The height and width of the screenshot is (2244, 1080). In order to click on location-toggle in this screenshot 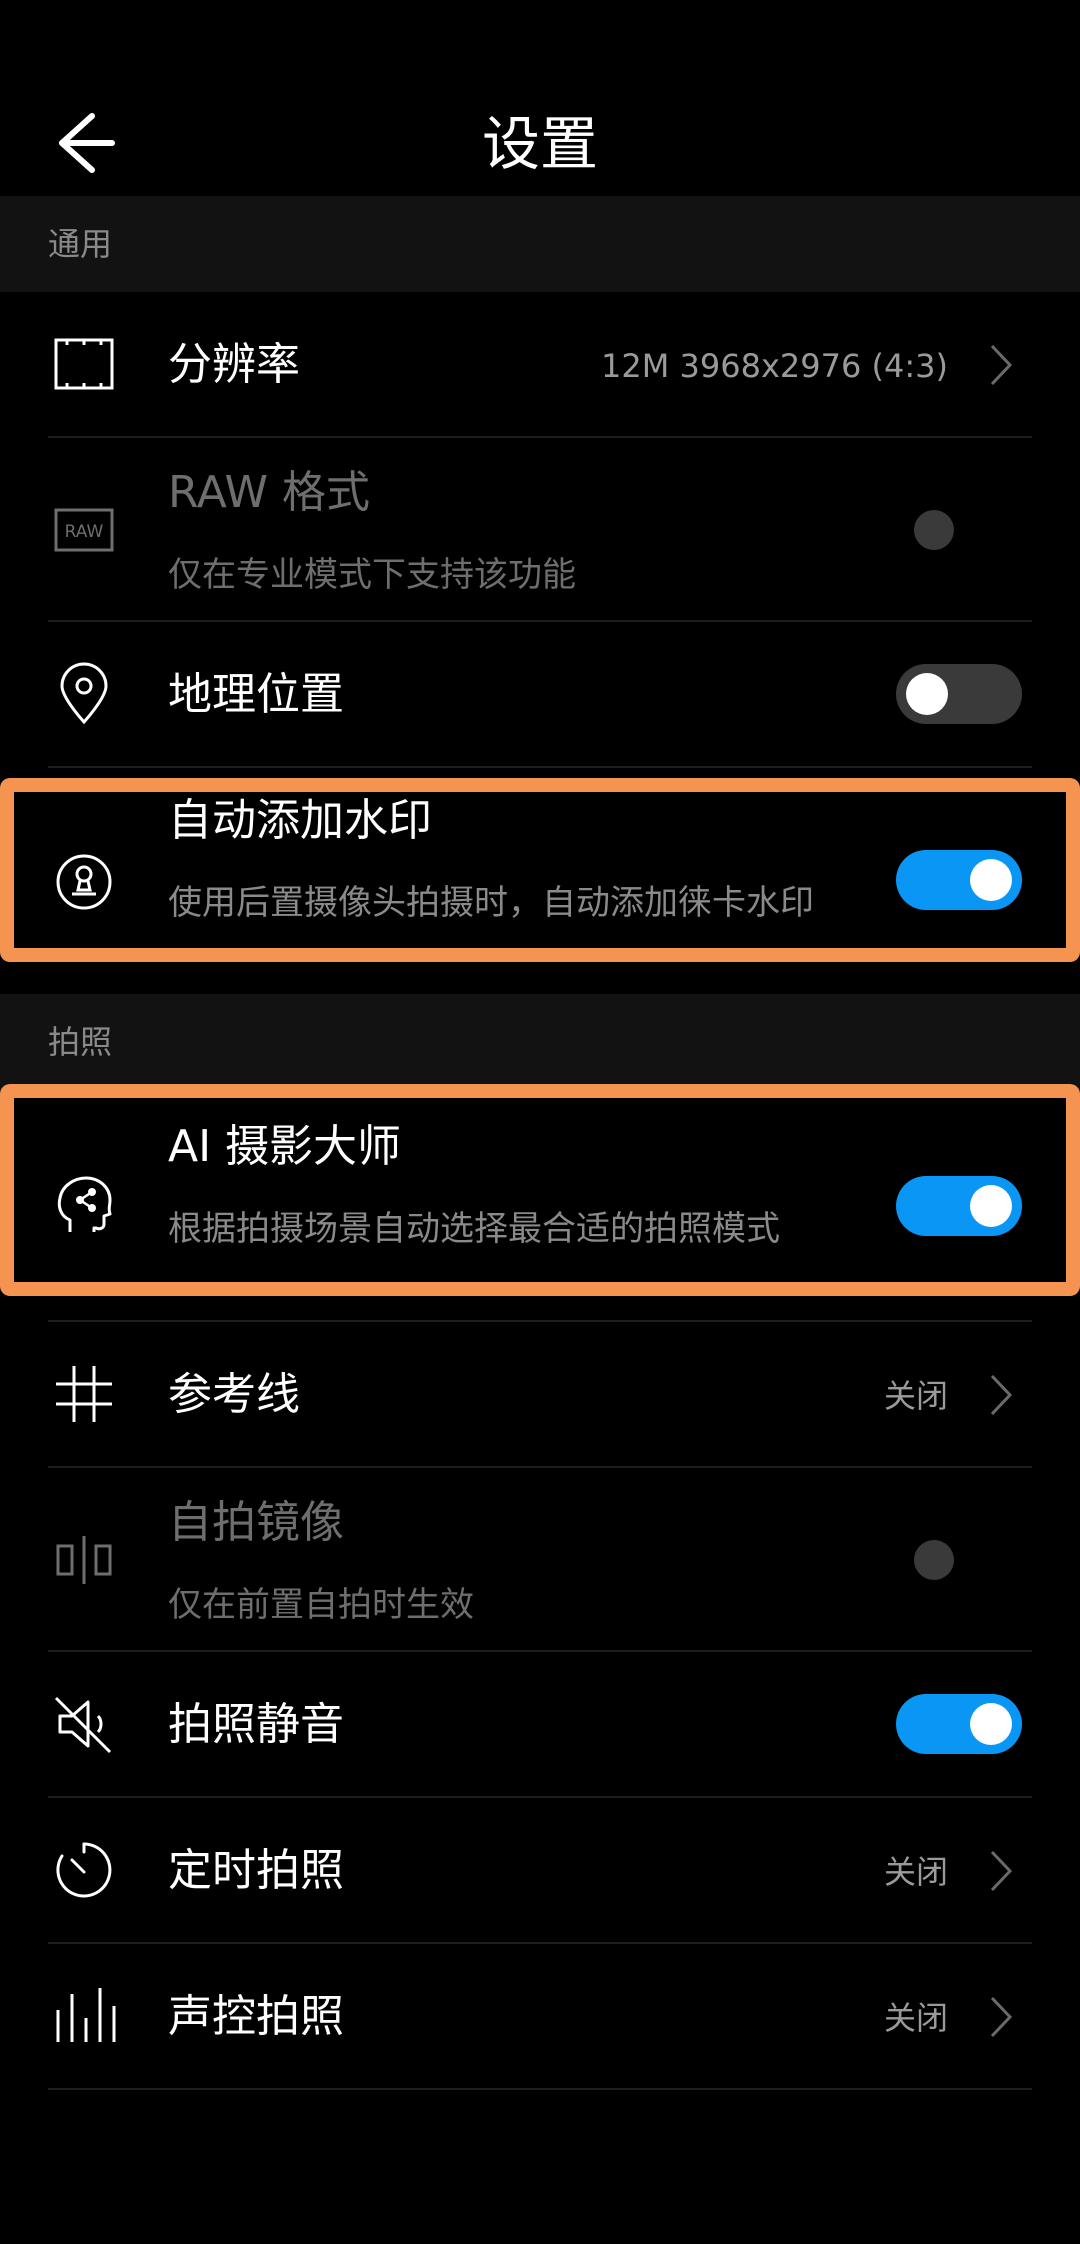, I will do `click(959, 694)`.